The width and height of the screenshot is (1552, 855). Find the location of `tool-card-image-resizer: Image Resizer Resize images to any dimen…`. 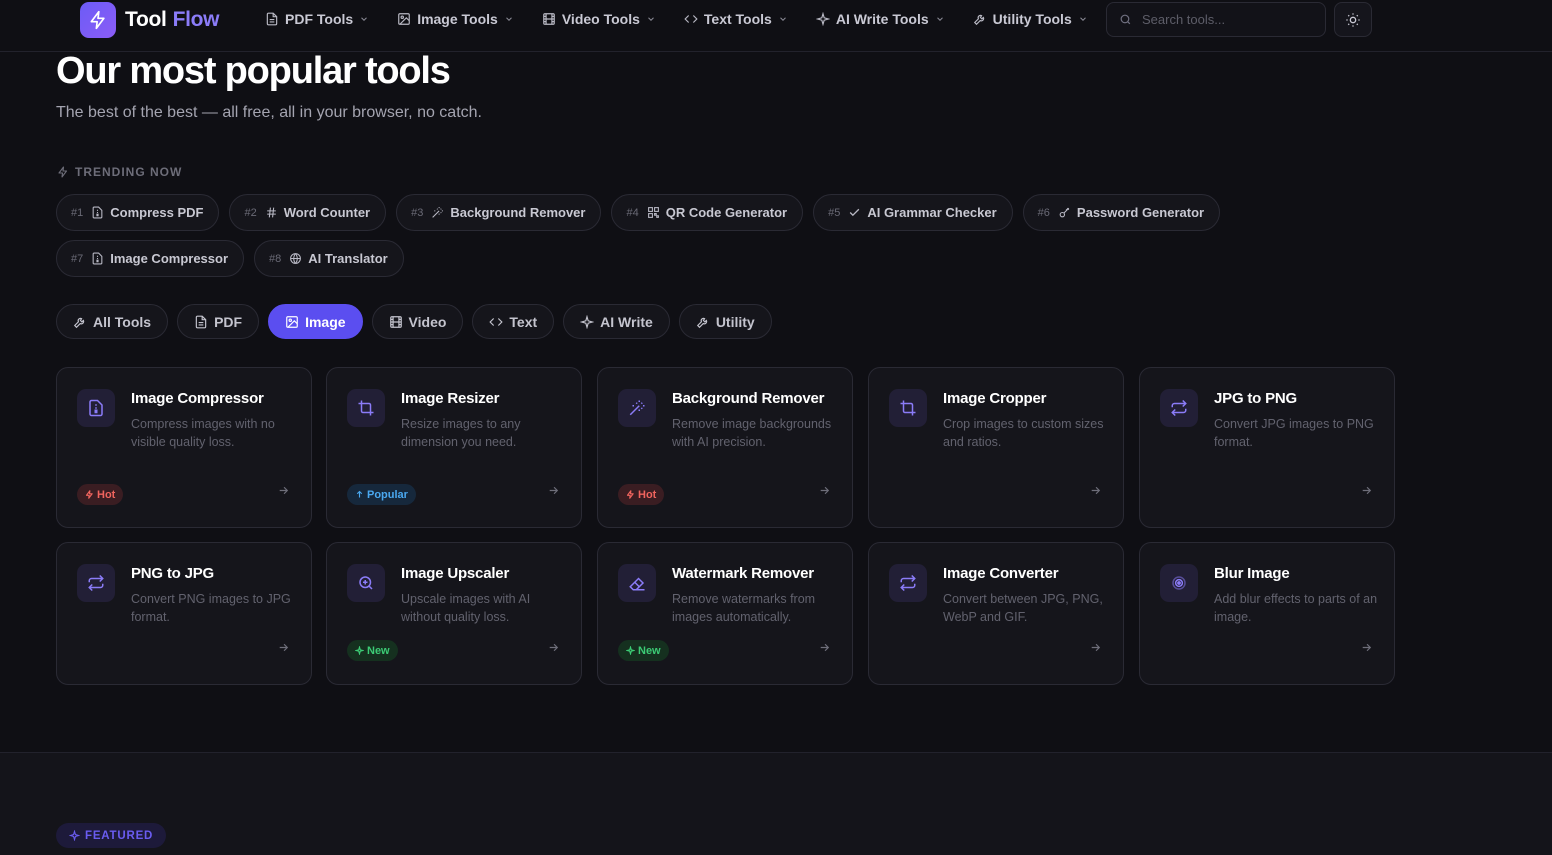

tool-card-image-resizer: Image Resizer Resize images to any dimen… is located at coordinates (454, 447).